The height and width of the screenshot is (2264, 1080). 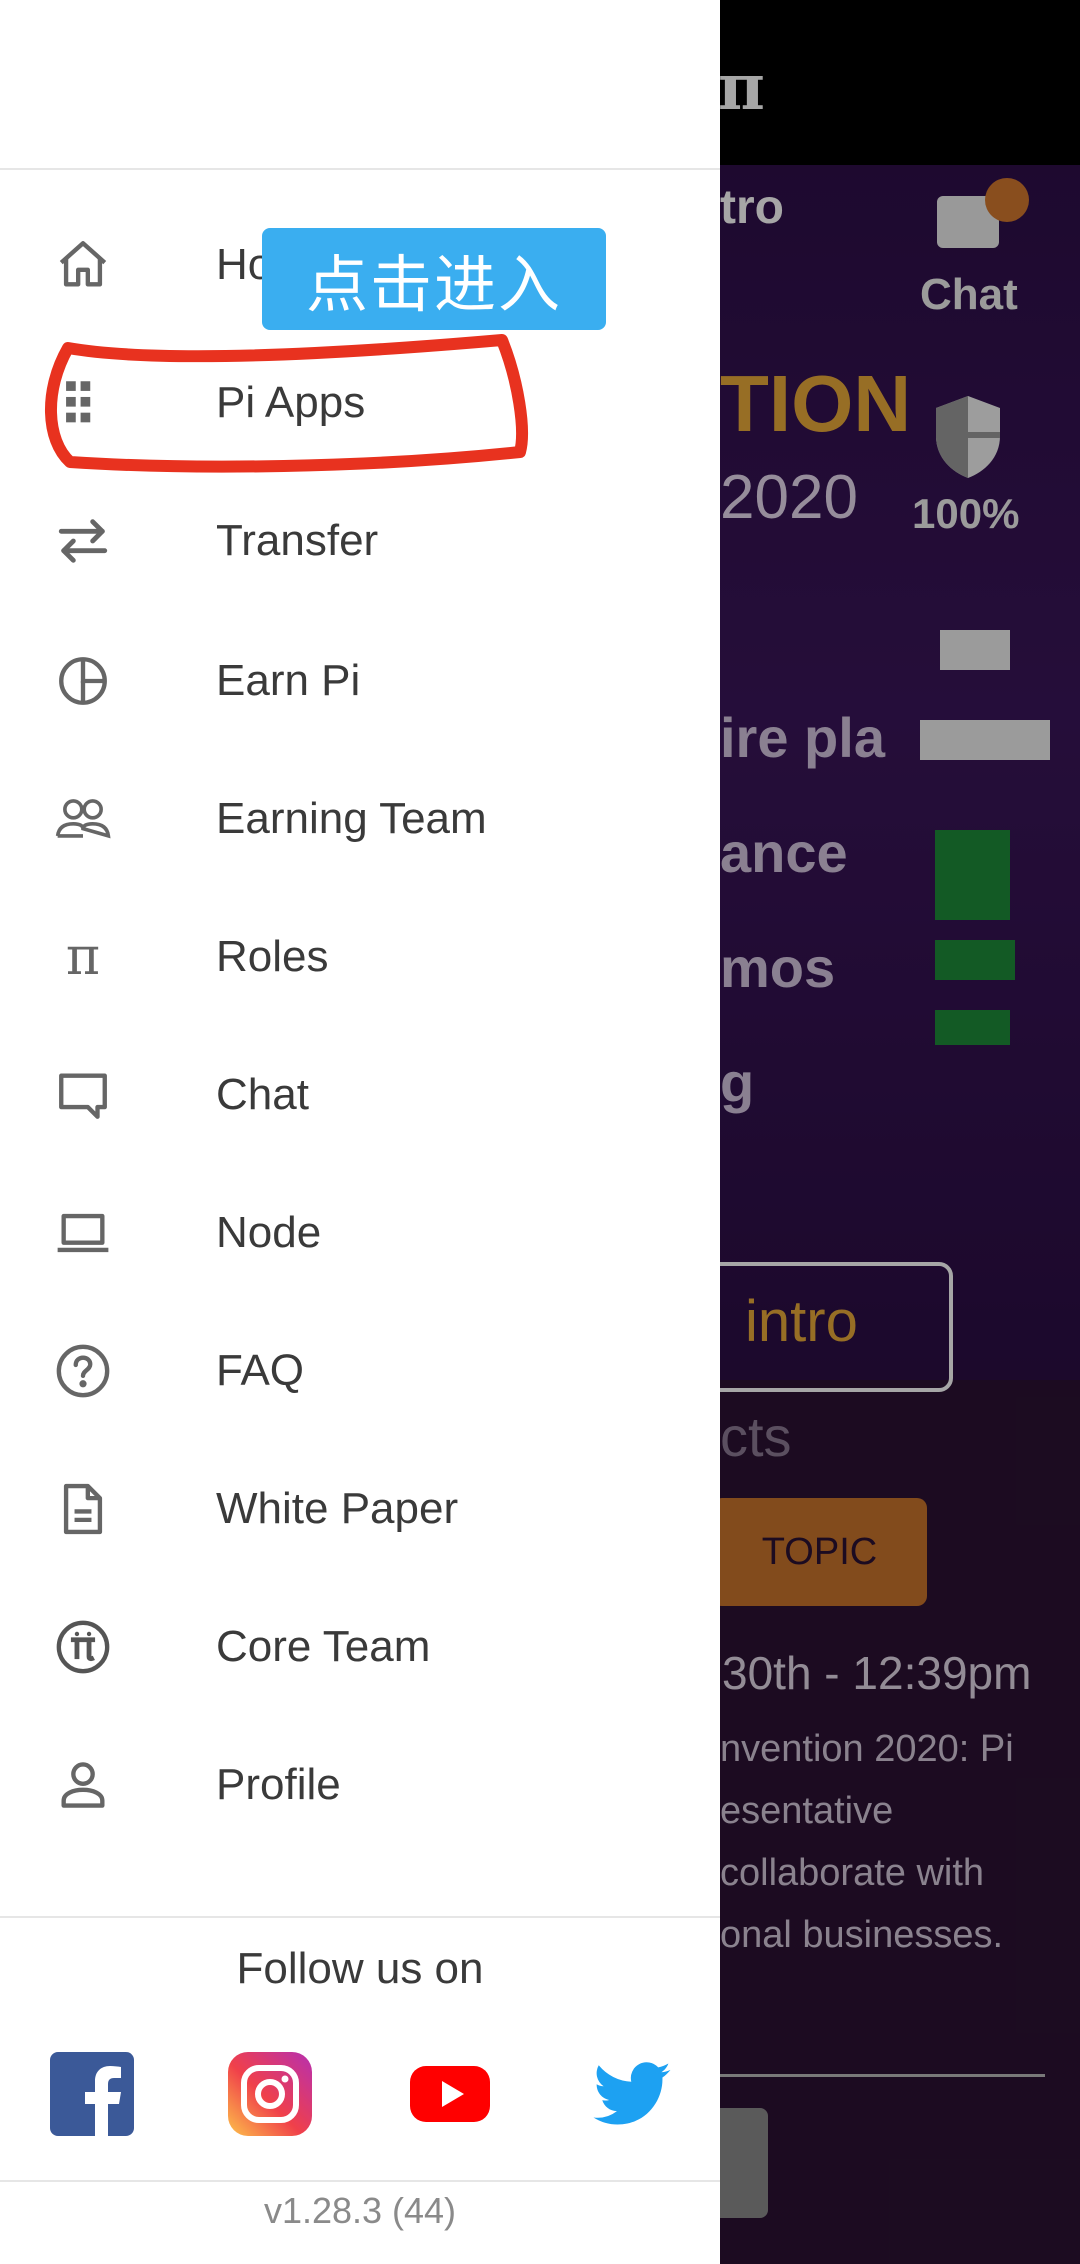 I want to click on chat-icon, so click(x=83, y=1095).